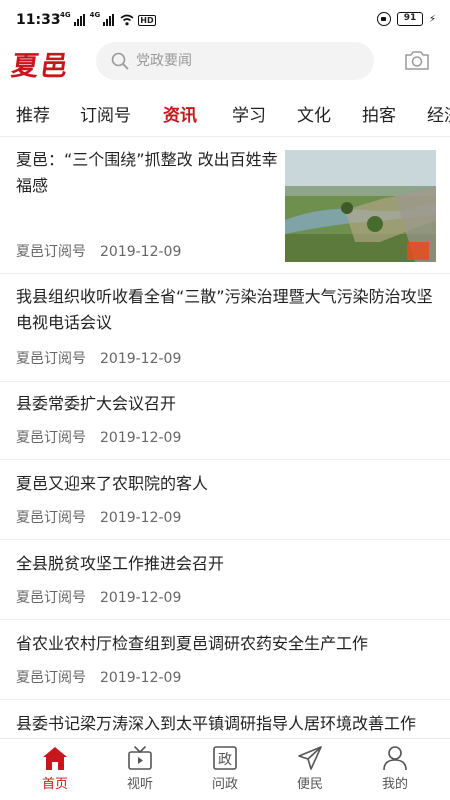  I want to click on nav-label: 视听, so click(139, 784).